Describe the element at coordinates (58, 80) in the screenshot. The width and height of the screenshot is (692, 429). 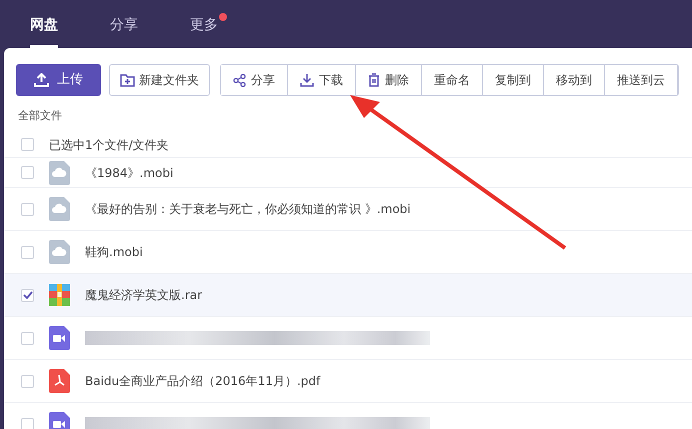
I see `upload-button: 上传` at that location.